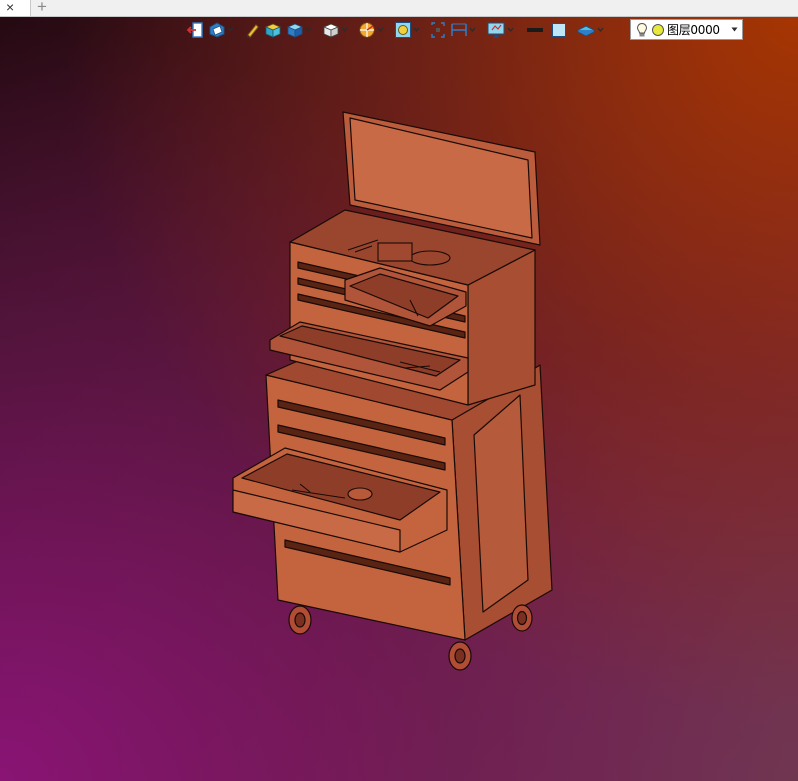 Image resolution: width=798 pixels, height=781 pixels. What do you see at coordinates (501, 503) in the screenshot?
I see `side-panel-inset` at bounding box center [501, 503].